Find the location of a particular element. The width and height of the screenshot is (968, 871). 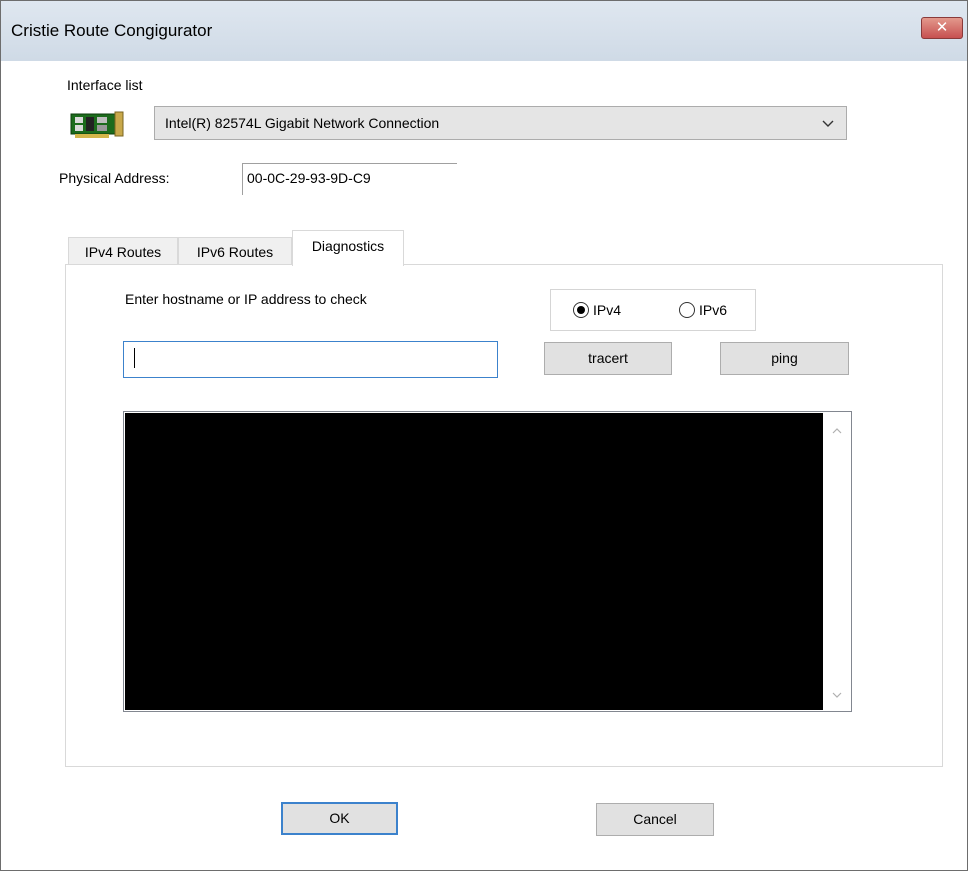

radio-ipv6-label: IPv6 is located at coordinates (713, 310).